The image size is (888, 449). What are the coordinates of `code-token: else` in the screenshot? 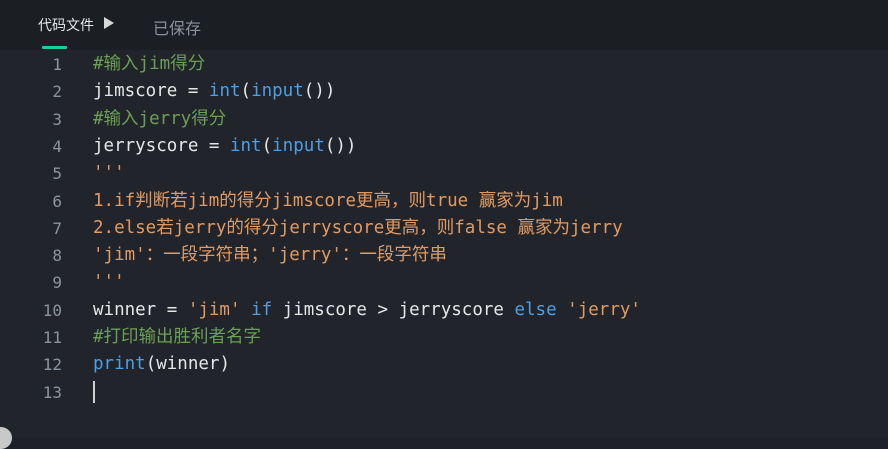 It's located at (535, 309).